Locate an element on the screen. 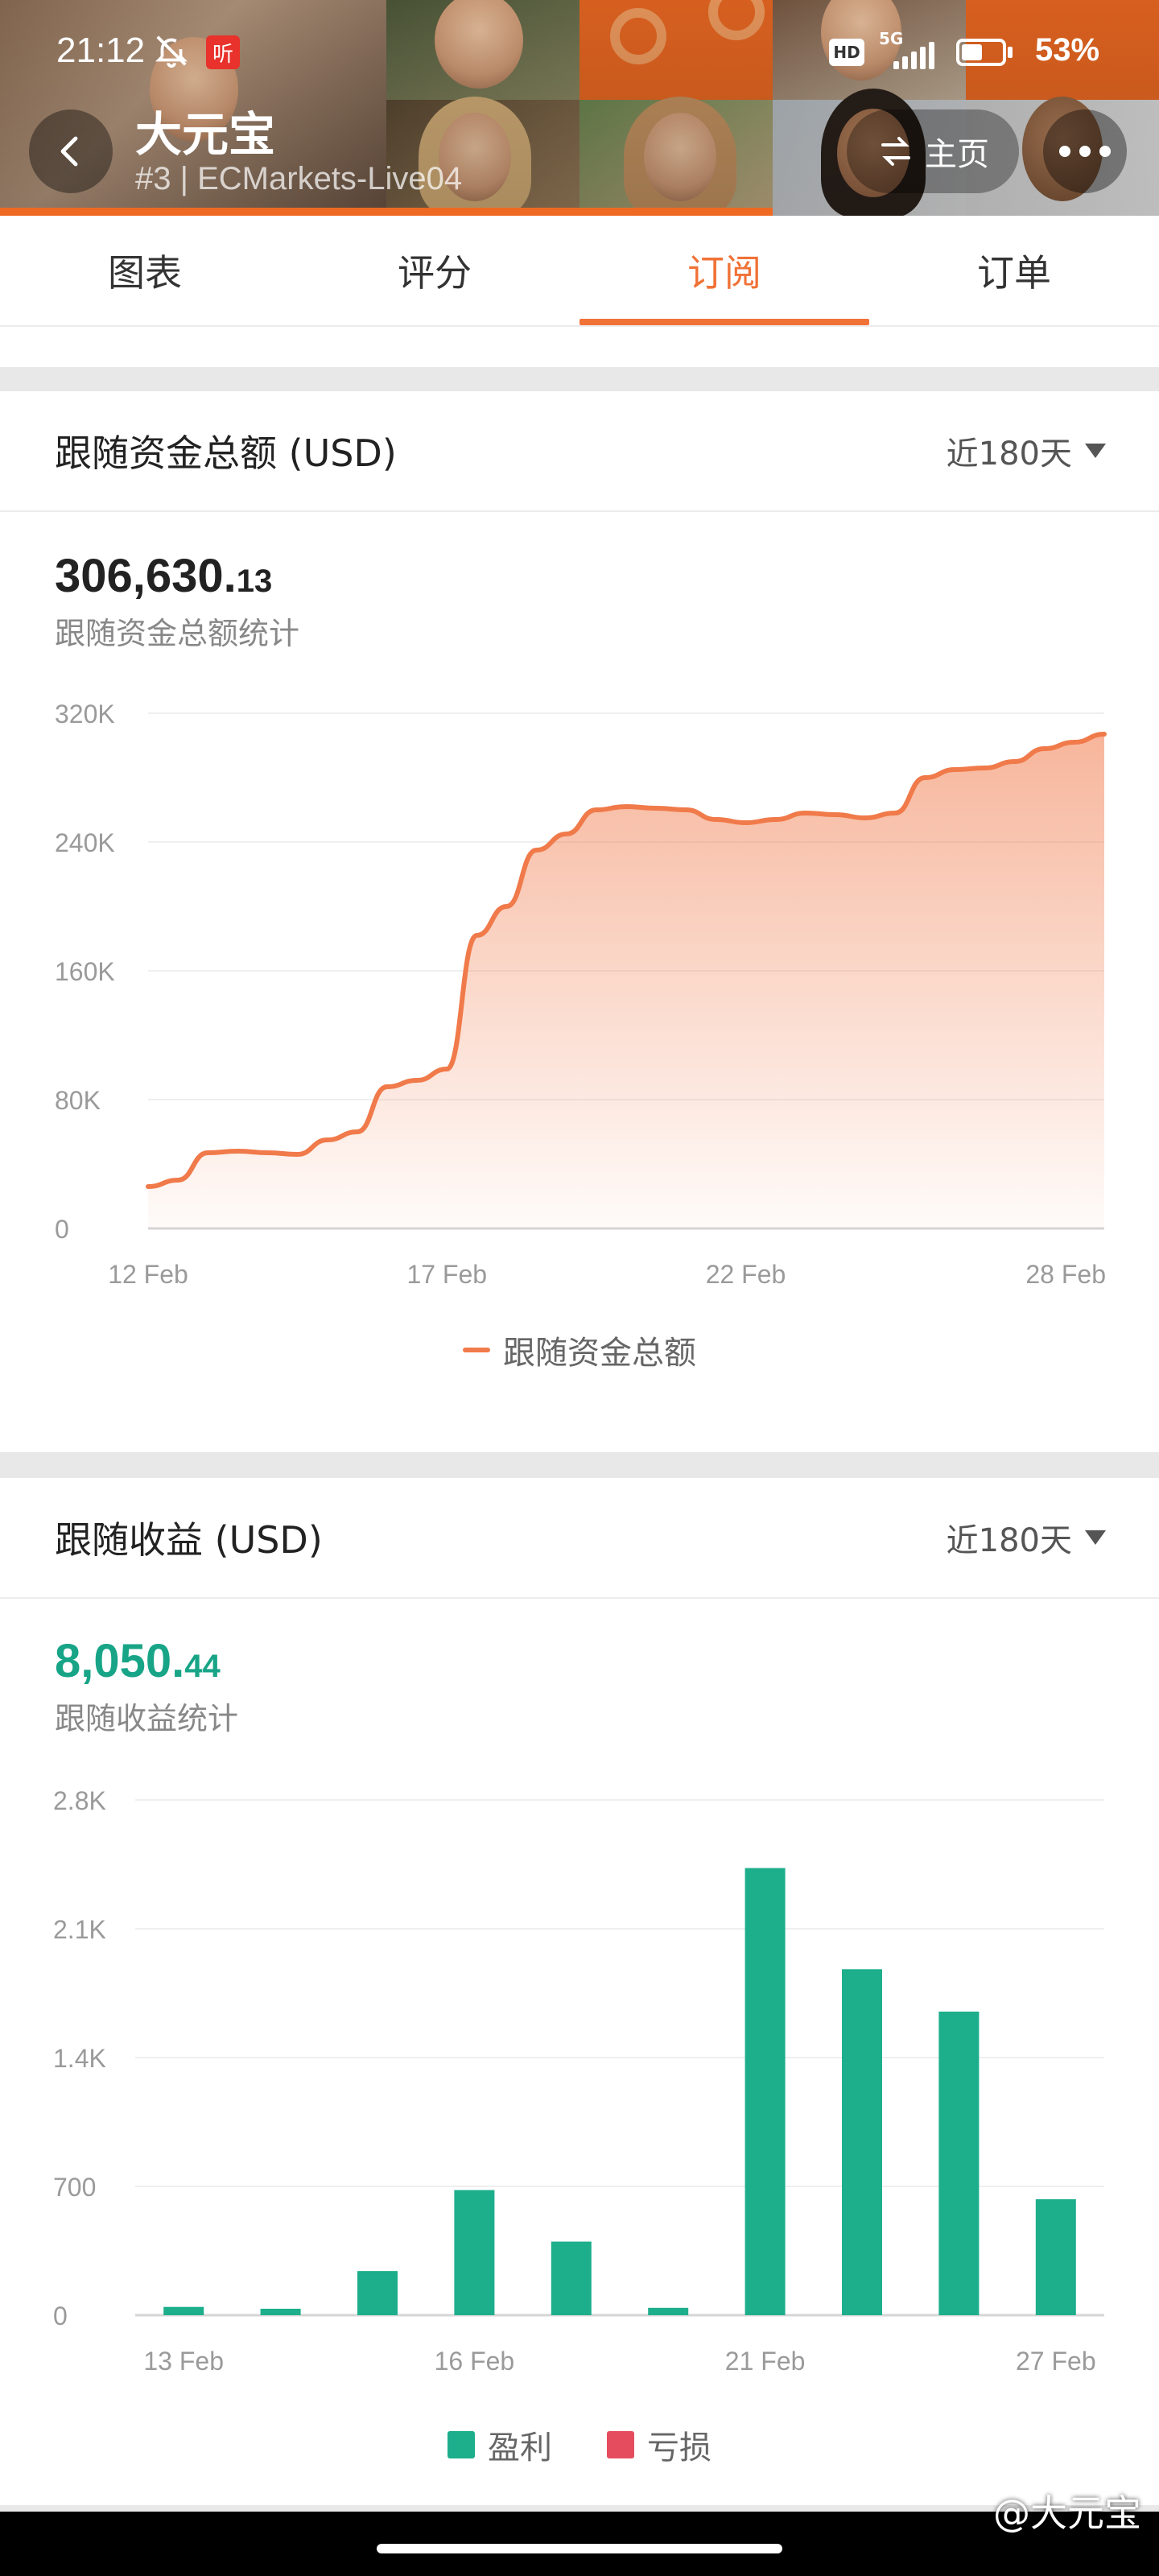  battery-percent: 53% is located at coordinates (1067, 50).